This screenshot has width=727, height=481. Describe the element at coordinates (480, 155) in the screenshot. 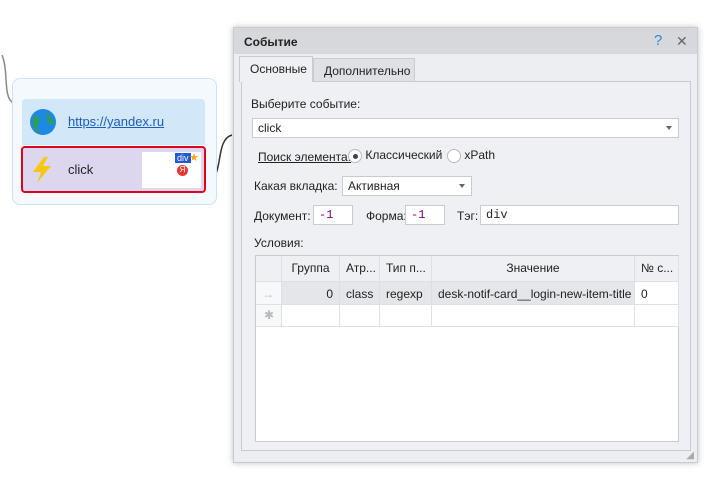

I see `radio-xpath-label: xPath` at that location.